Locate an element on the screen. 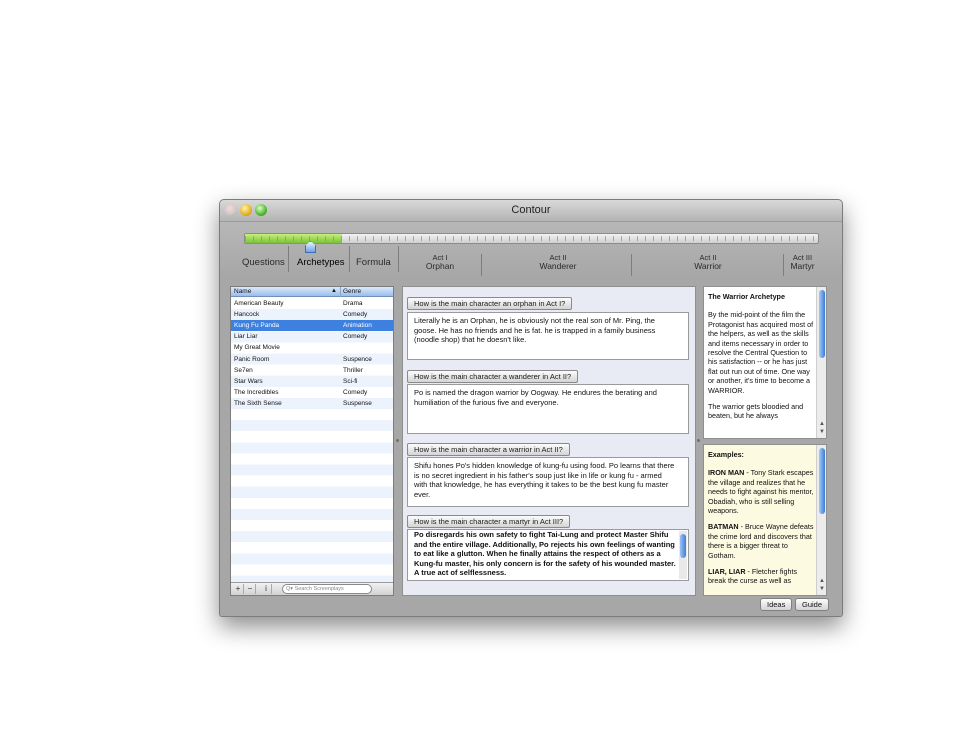  list-footer: + − i Q▾ Search Screenplays is located at coordinates (312, 588).